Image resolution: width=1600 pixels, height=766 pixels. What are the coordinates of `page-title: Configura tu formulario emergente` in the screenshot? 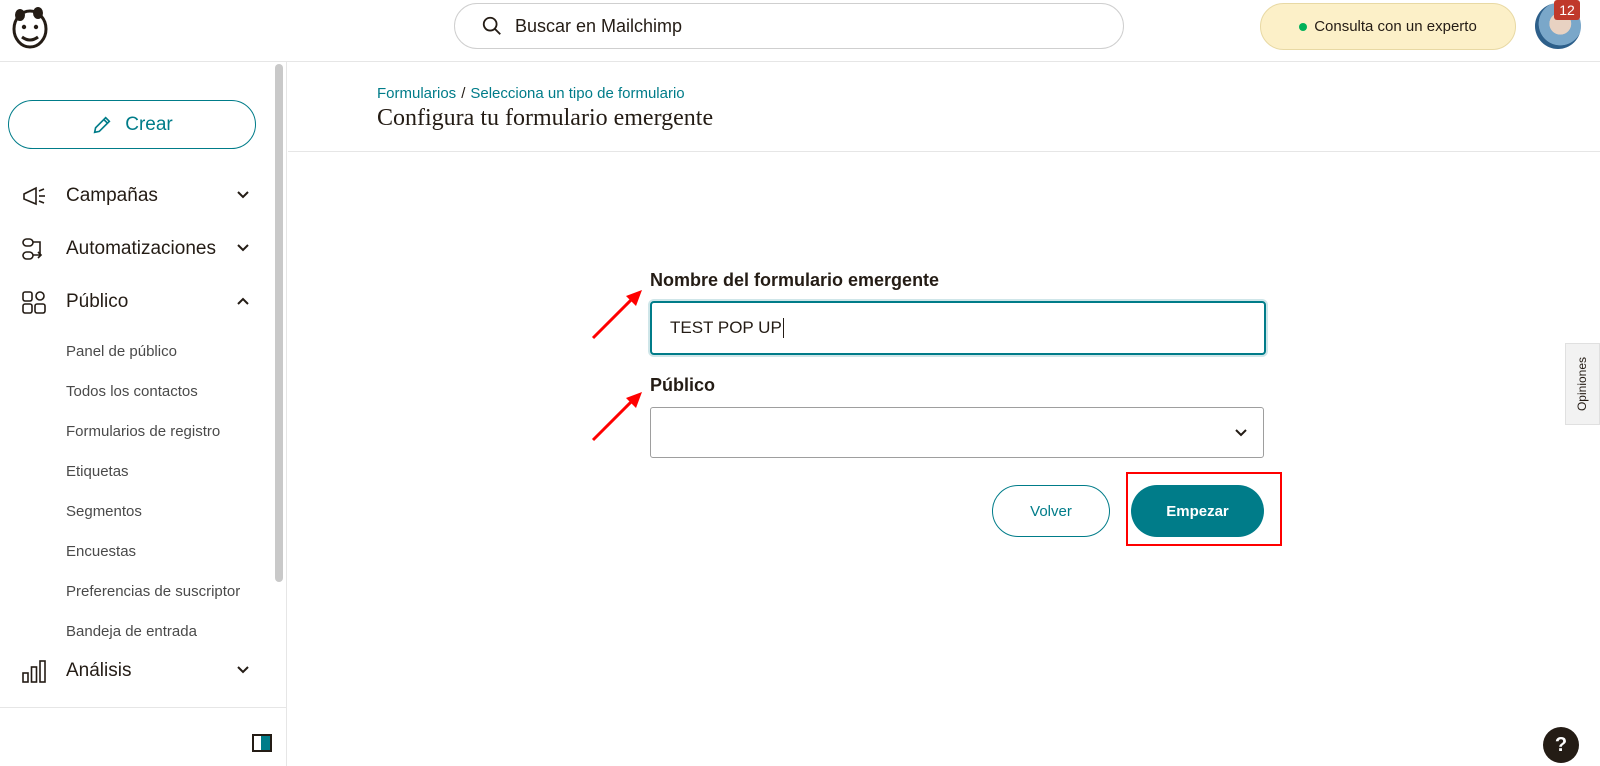 It's located at (545, 118).